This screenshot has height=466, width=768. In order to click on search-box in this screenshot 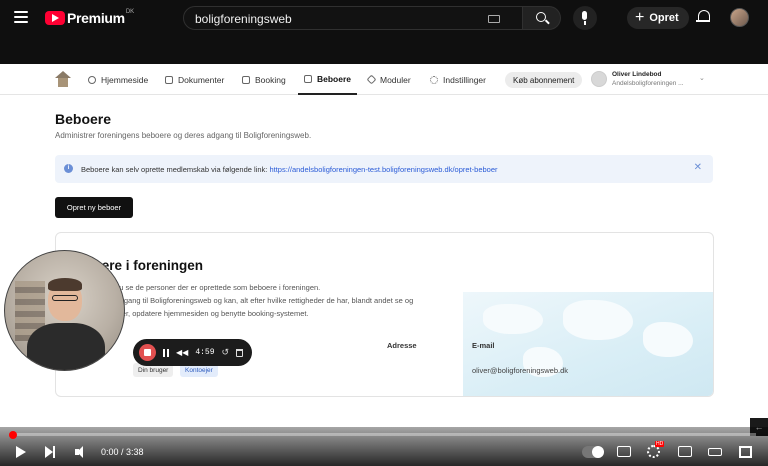, I will do `click(353, 18)`.